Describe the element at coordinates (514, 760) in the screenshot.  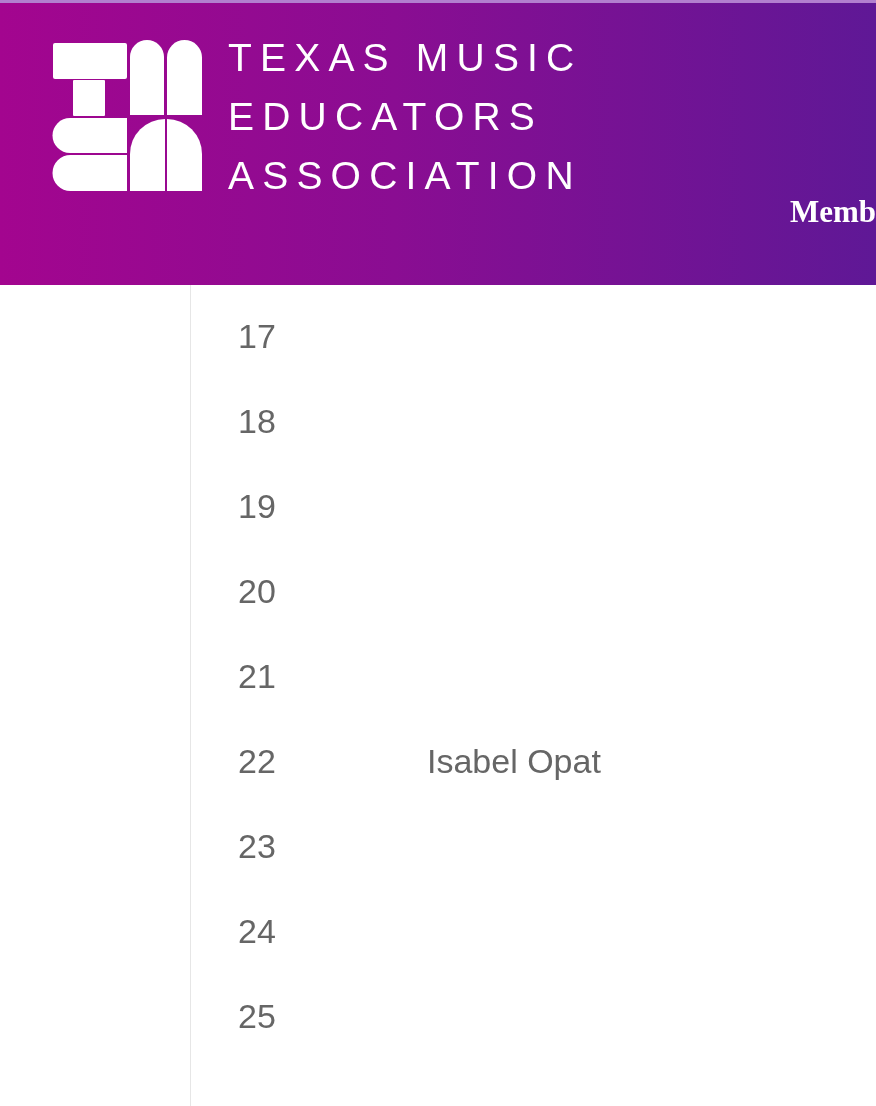
I see `member-name: Isabel Opat` at that location.